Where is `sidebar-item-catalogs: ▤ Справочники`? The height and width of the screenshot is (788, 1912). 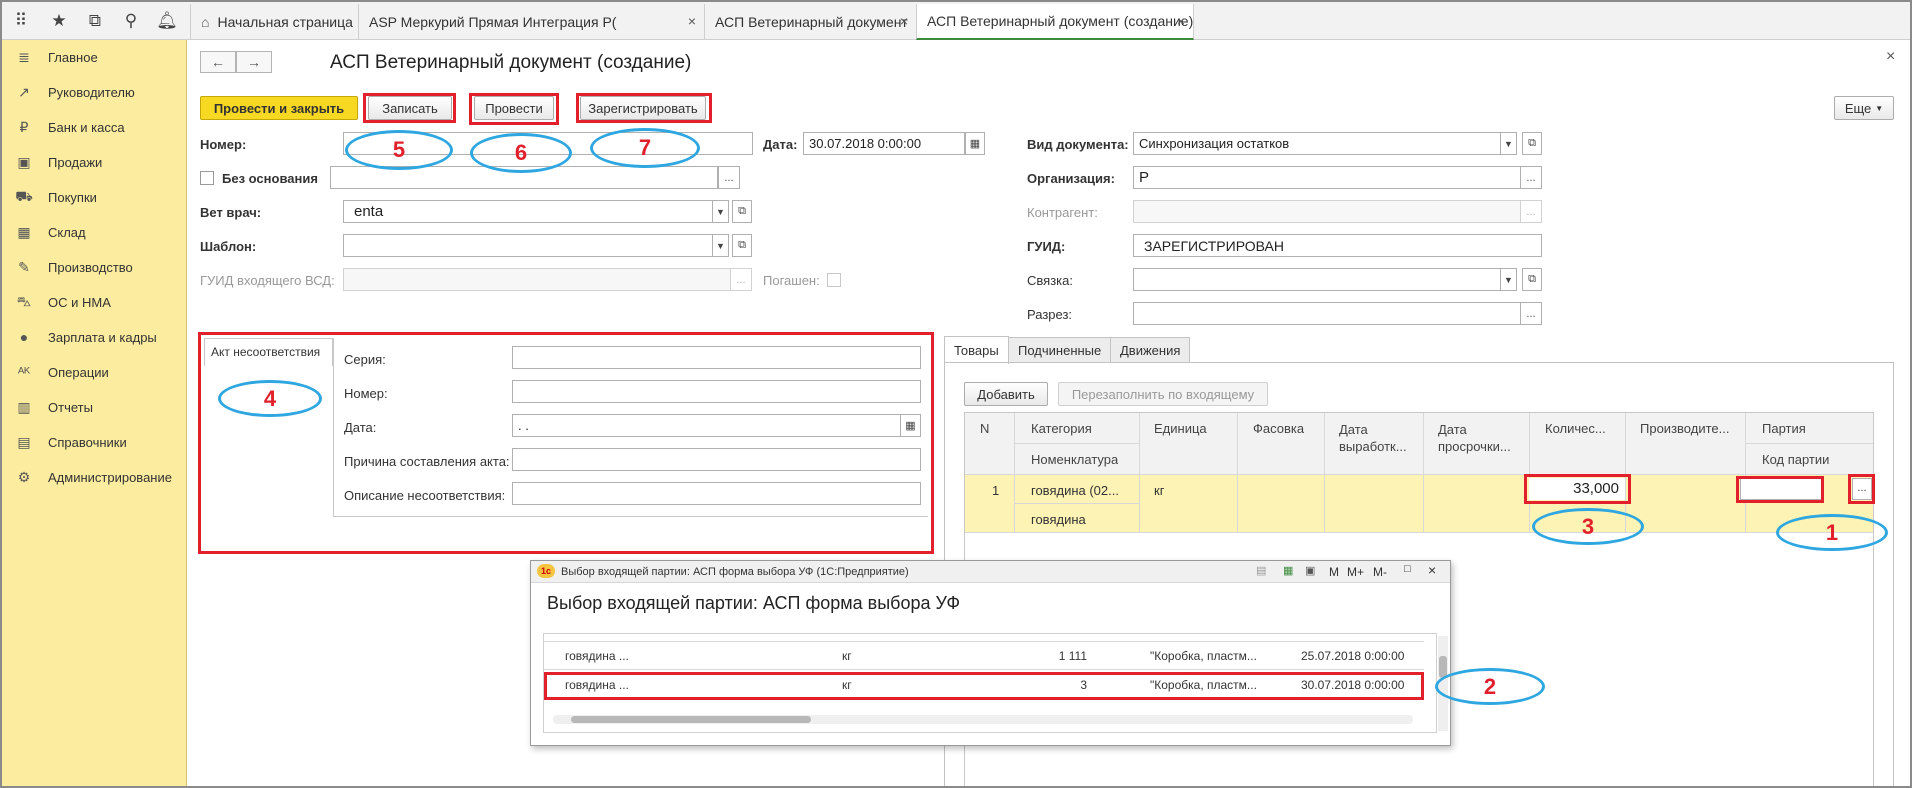
sidebar-item-catalogs: ▤ Справочники is located at coordinates (70, 442).